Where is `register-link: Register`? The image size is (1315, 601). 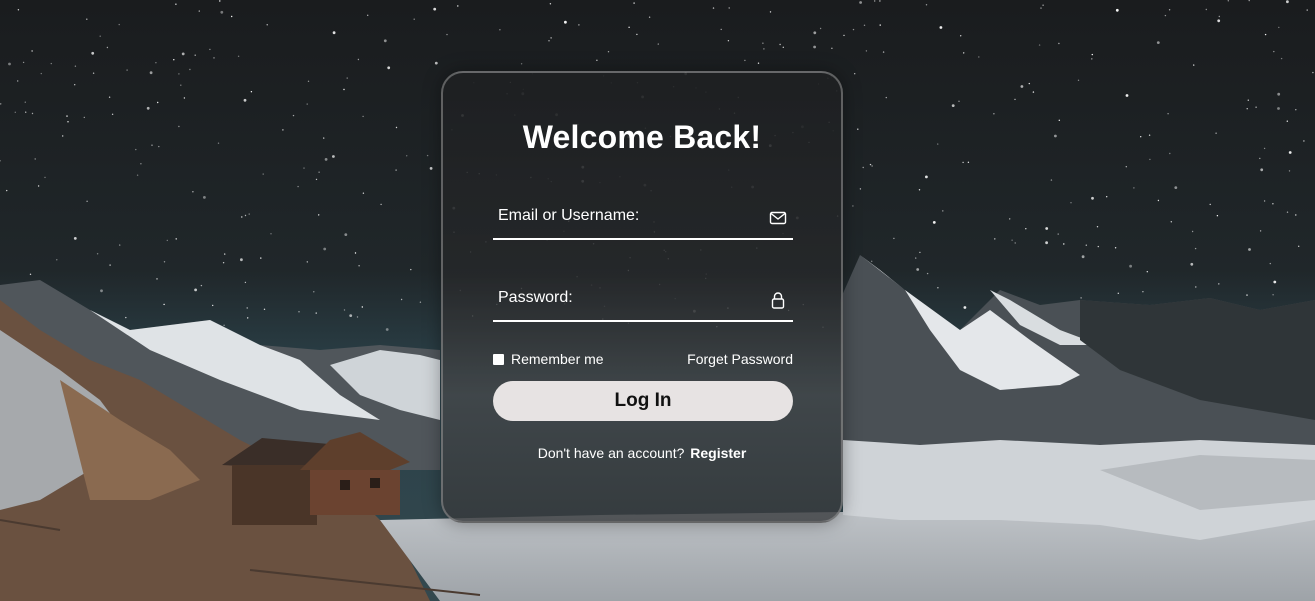 register-link: Register is located at coordinates (718, 453).